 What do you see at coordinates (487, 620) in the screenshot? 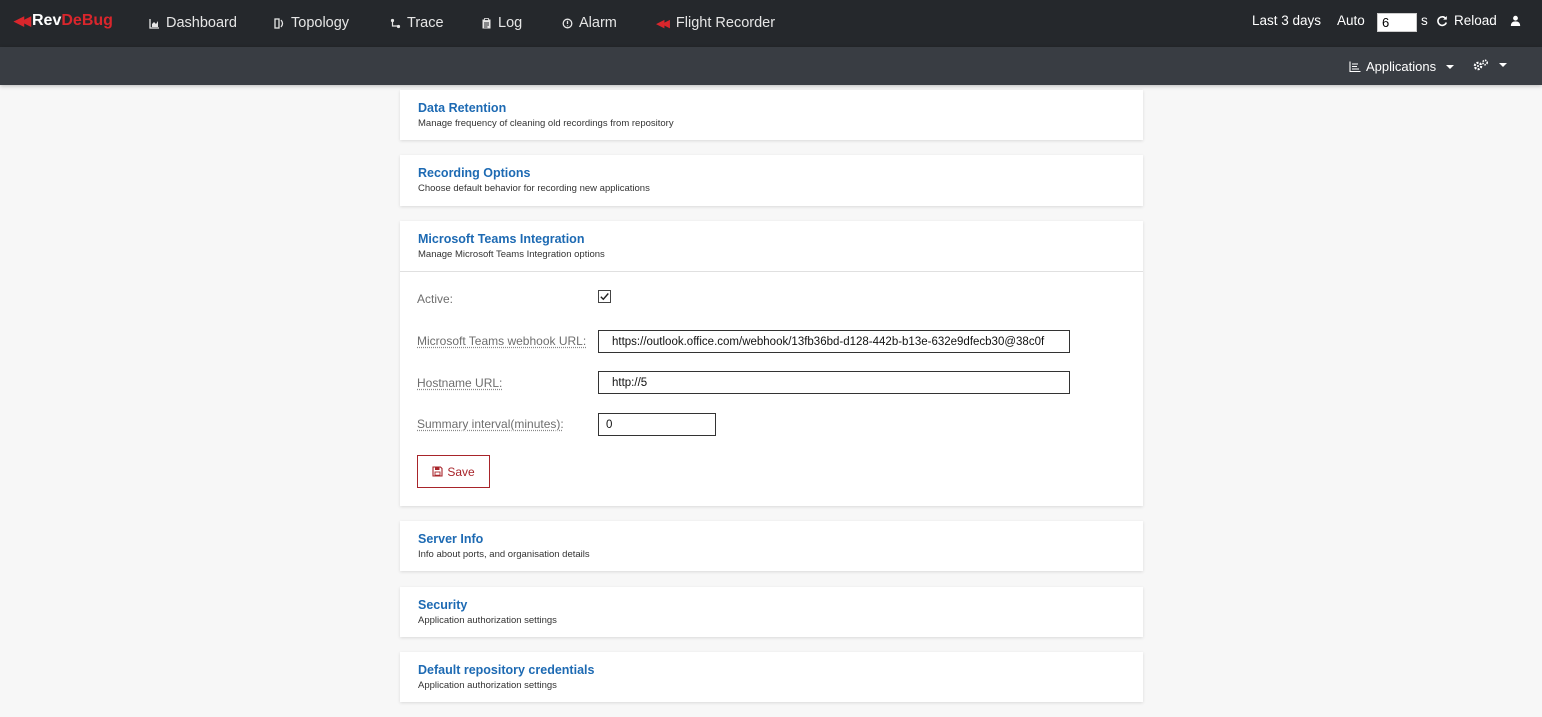
I see `security-subtitle: Application authorization settings` at bounding box center [487, 620].